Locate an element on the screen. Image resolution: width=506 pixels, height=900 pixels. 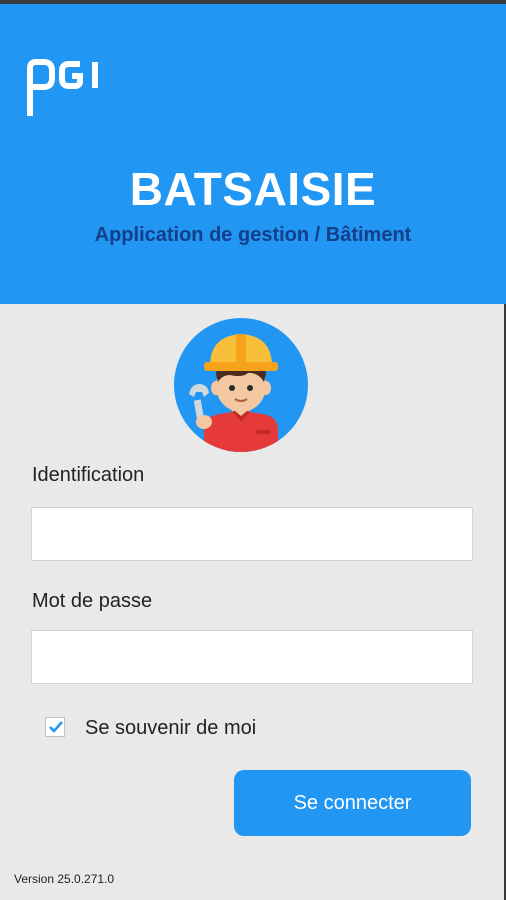
login-button: Se connecter is located at coordinates (352, 803).